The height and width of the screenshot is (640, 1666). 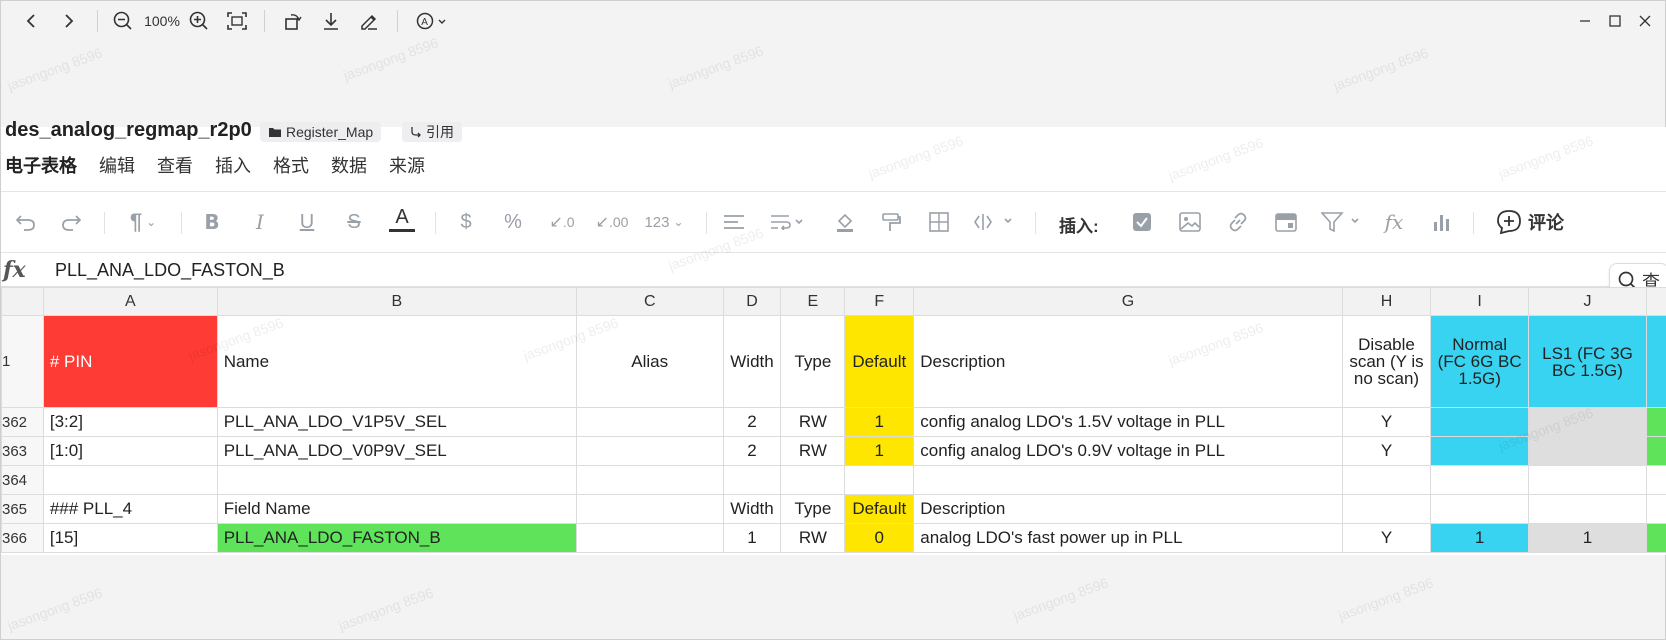 I want to click on cell-f: 0, so click(x=879, y=538).